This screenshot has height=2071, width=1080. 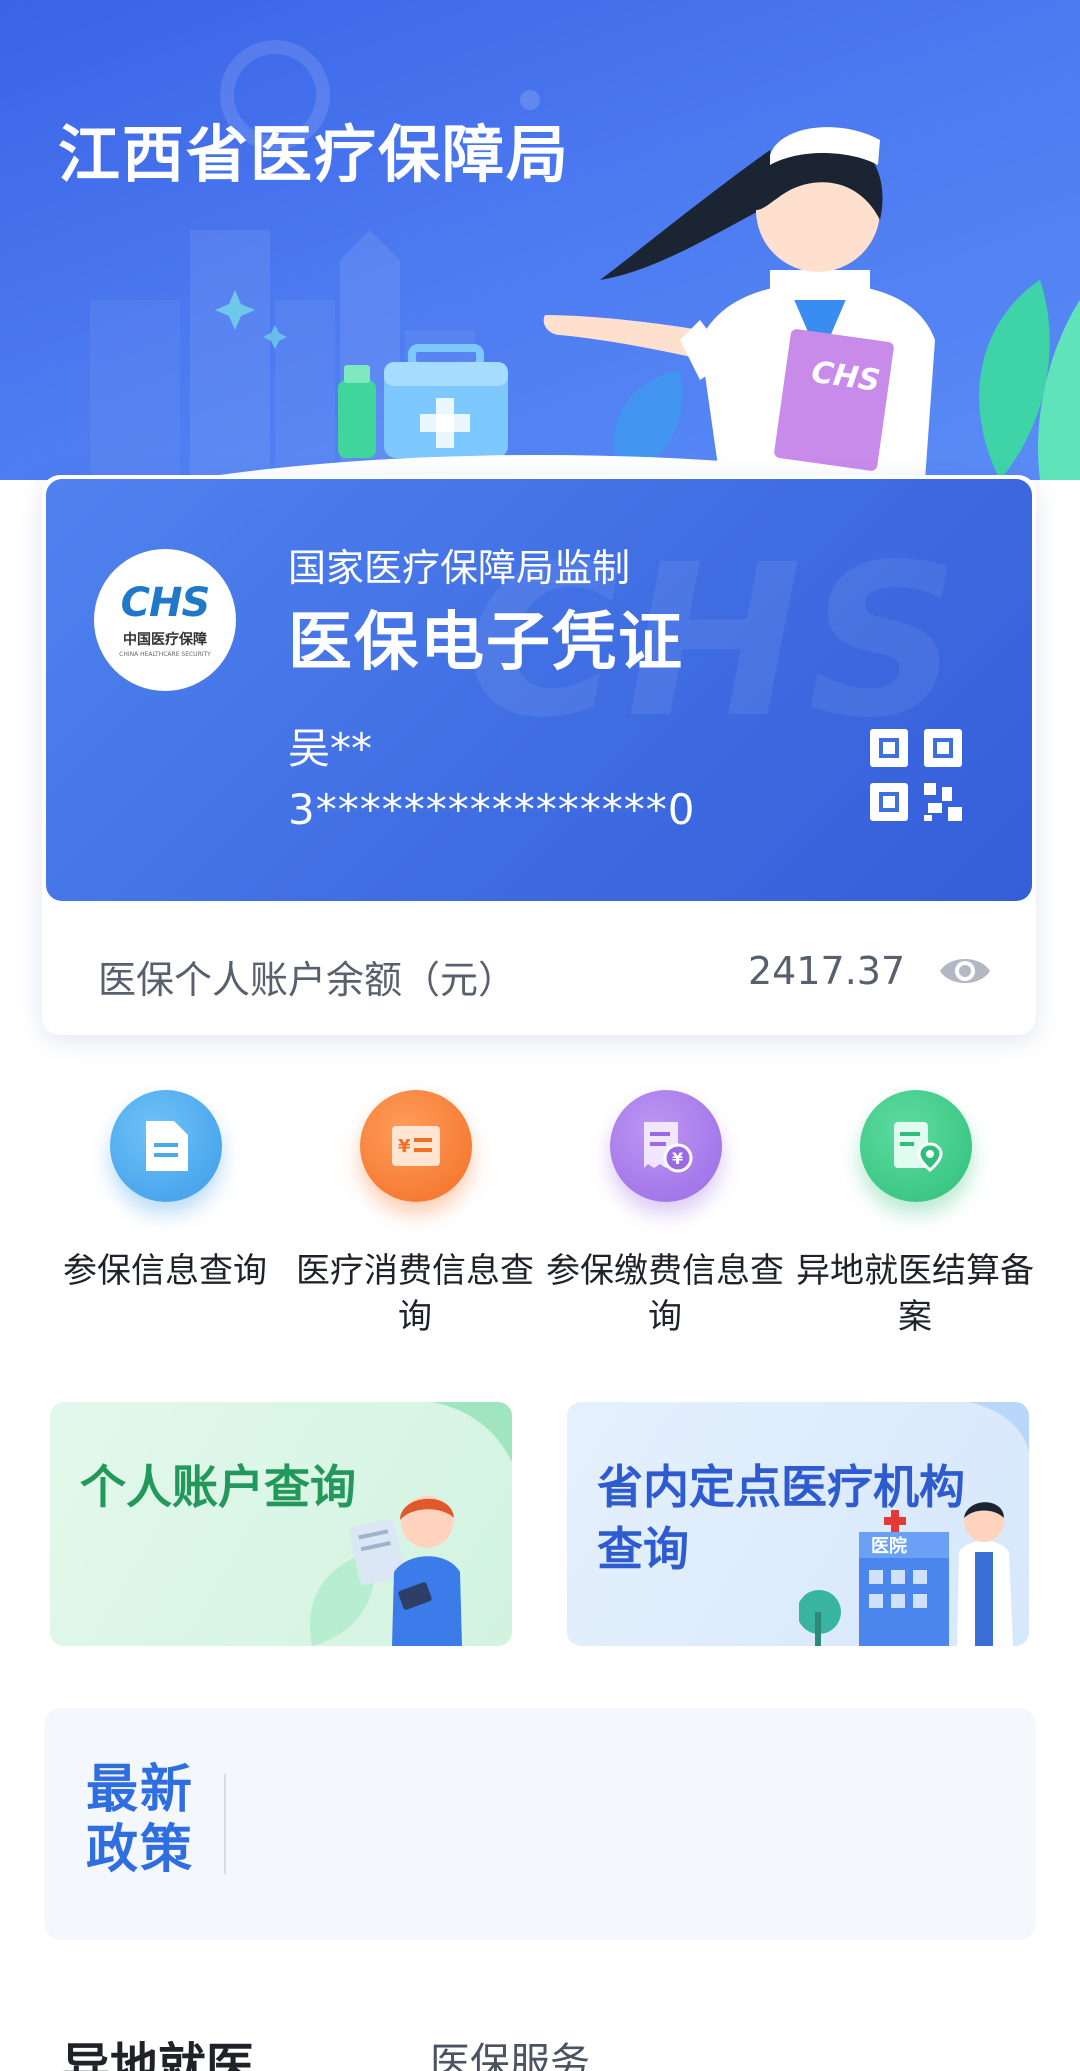 I want to click on receipt-icon: ¥, so click(x=416, y=1146).